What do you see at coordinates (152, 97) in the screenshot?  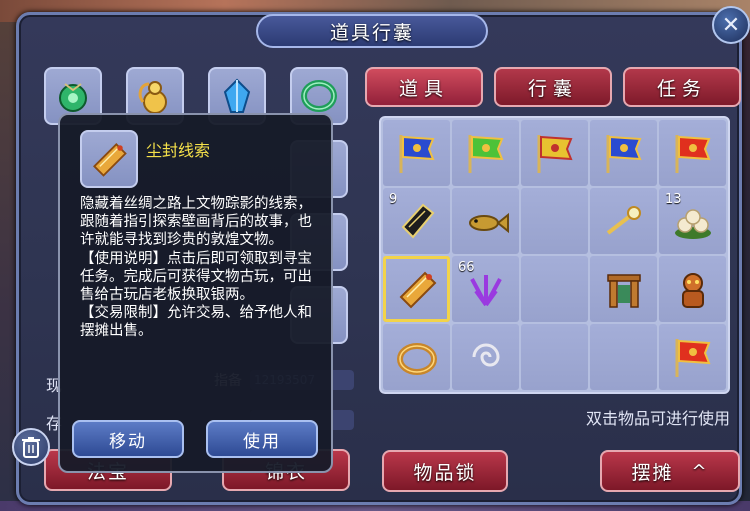 I see `gourd-icon` at bounding box center [152, 97].